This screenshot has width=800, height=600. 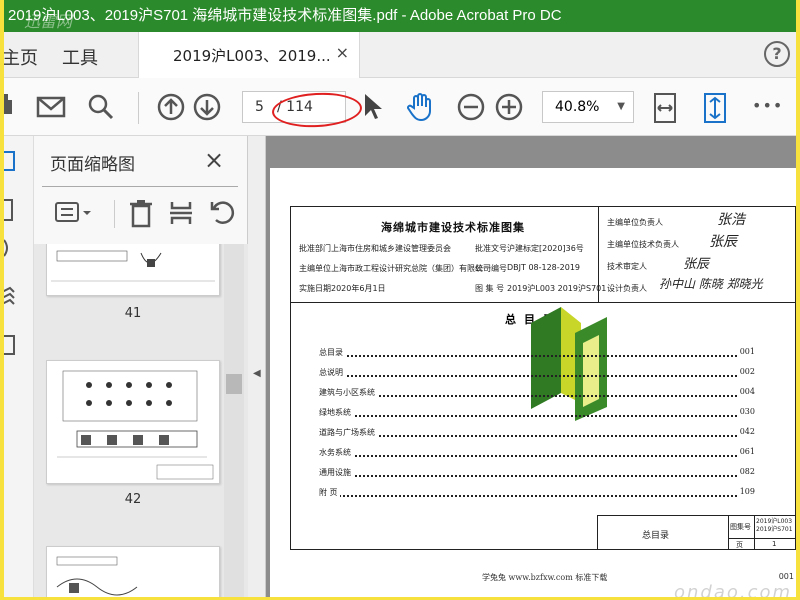 What do you see at coordinates (491, 248) in the screenshot?
I see `header-label: 批准文号` at bounding box center [491, 248].